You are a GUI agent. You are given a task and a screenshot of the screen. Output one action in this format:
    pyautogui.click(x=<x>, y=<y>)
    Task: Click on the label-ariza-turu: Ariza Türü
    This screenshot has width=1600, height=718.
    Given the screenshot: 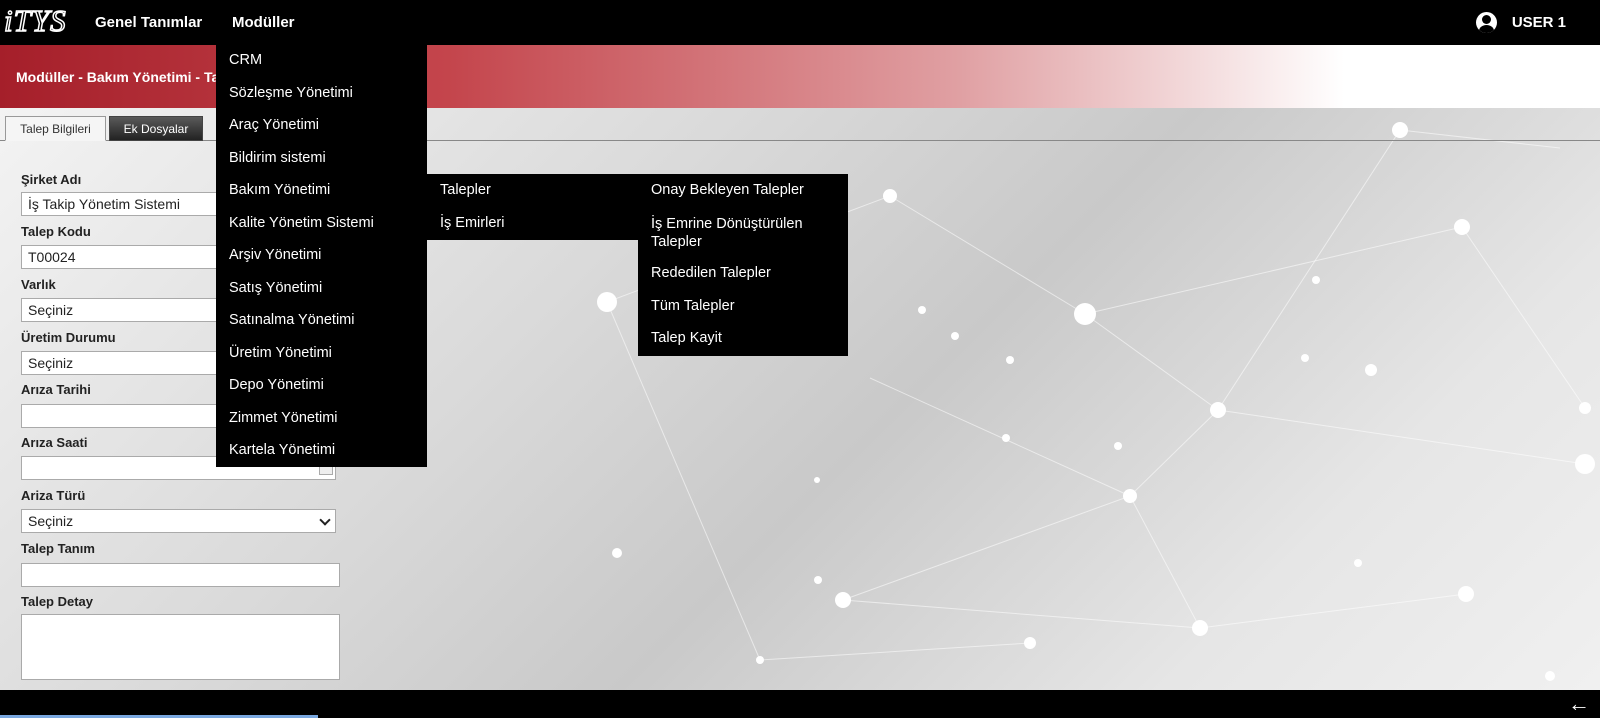 What is the action you would take?
    pyautogui.click(x=53, y=495)
    